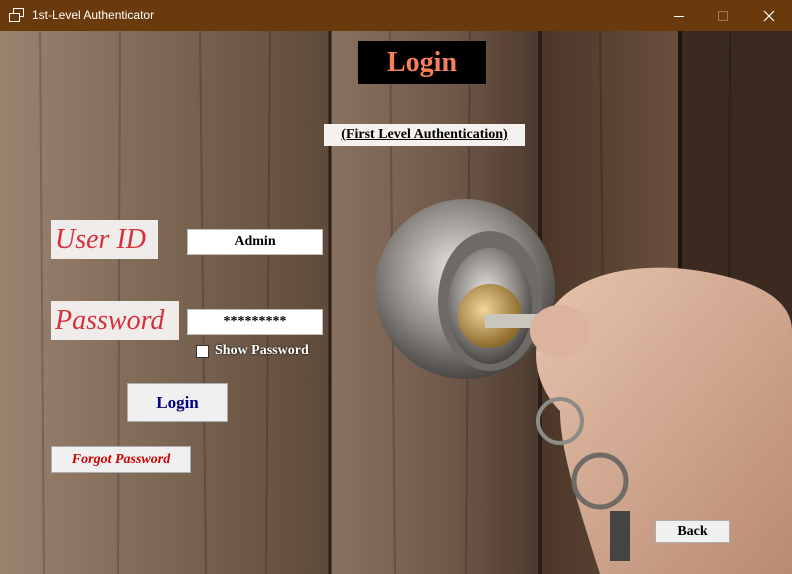 This screenshot has height=574, width=792. What do you see at coordinates (424, 135) in the screenshot?
I see `subtitle: (First Level Authentication)` at bounding box center [424, 135].